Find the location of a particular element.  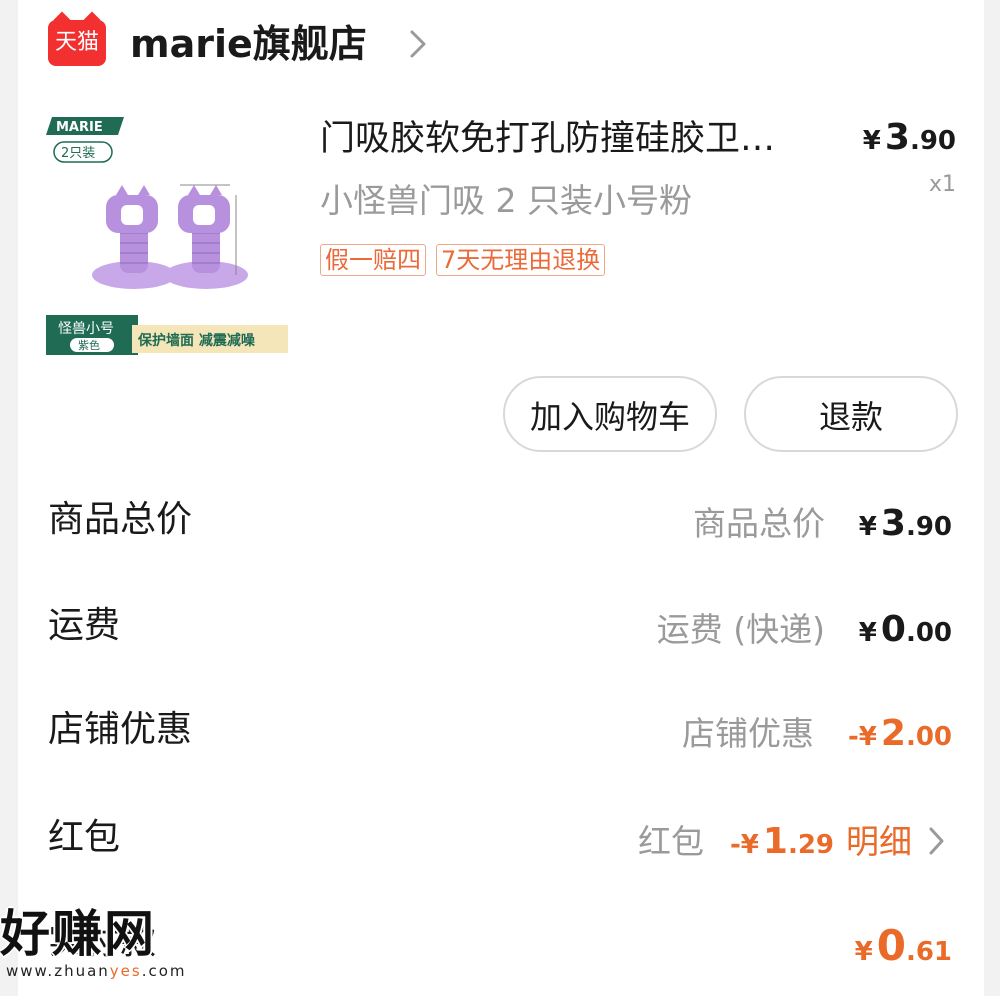

goods-total-sub: 商品总价 is located at coordinates (759, 523).